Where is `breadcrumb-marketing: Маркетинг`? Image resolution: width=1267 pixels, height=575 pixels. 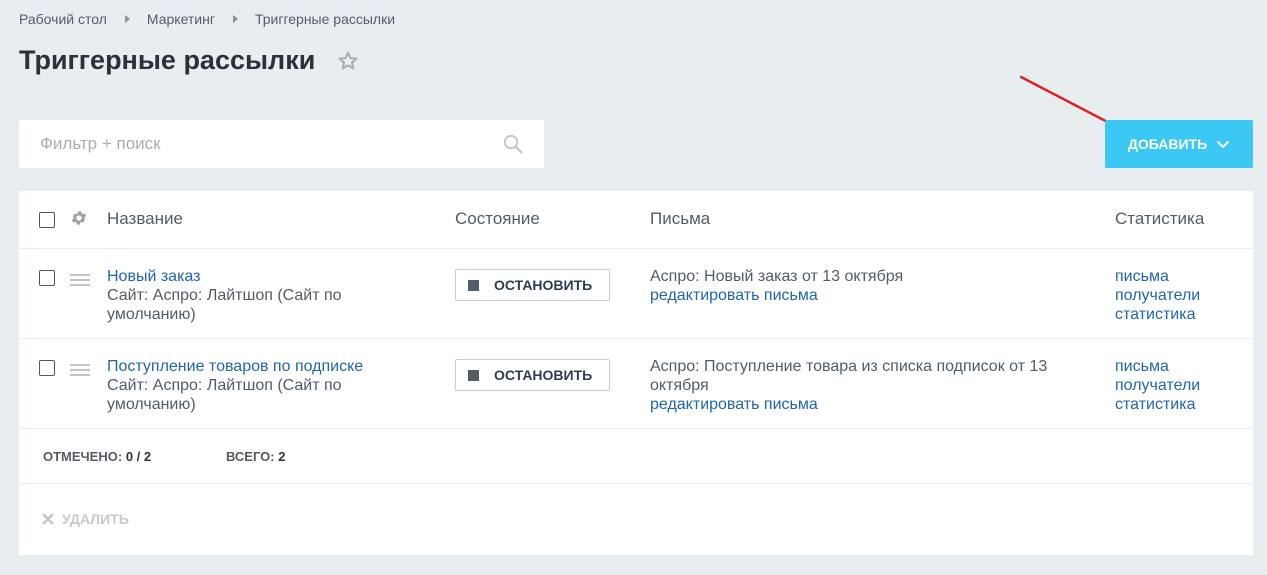 breadcrumb-marketing: Маркетинг is located at coordinates (181, 19).